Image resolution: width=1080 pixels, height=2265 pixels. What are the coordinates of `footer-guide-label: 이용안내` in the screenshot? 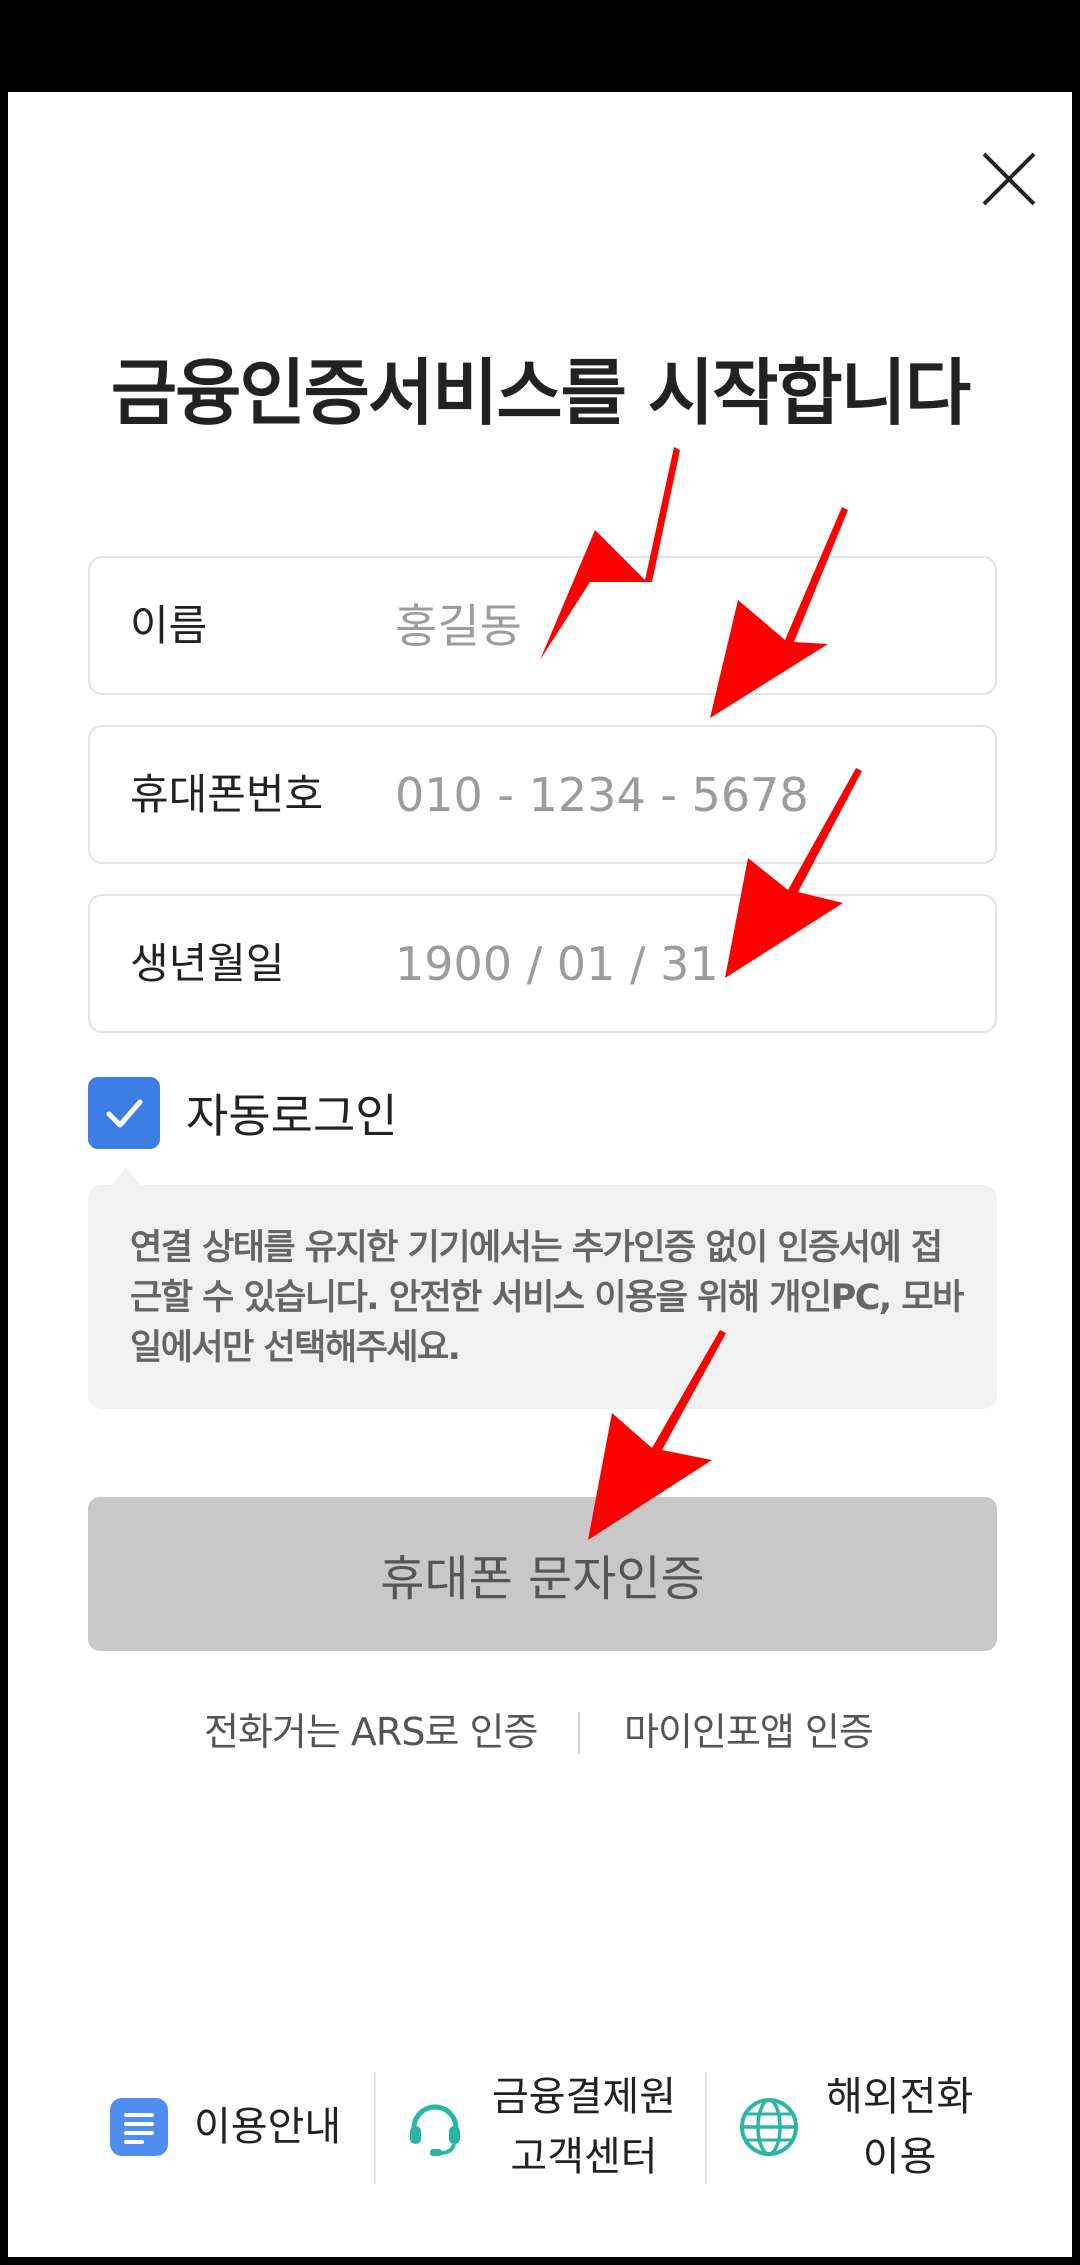 It's located at (268, 2127).